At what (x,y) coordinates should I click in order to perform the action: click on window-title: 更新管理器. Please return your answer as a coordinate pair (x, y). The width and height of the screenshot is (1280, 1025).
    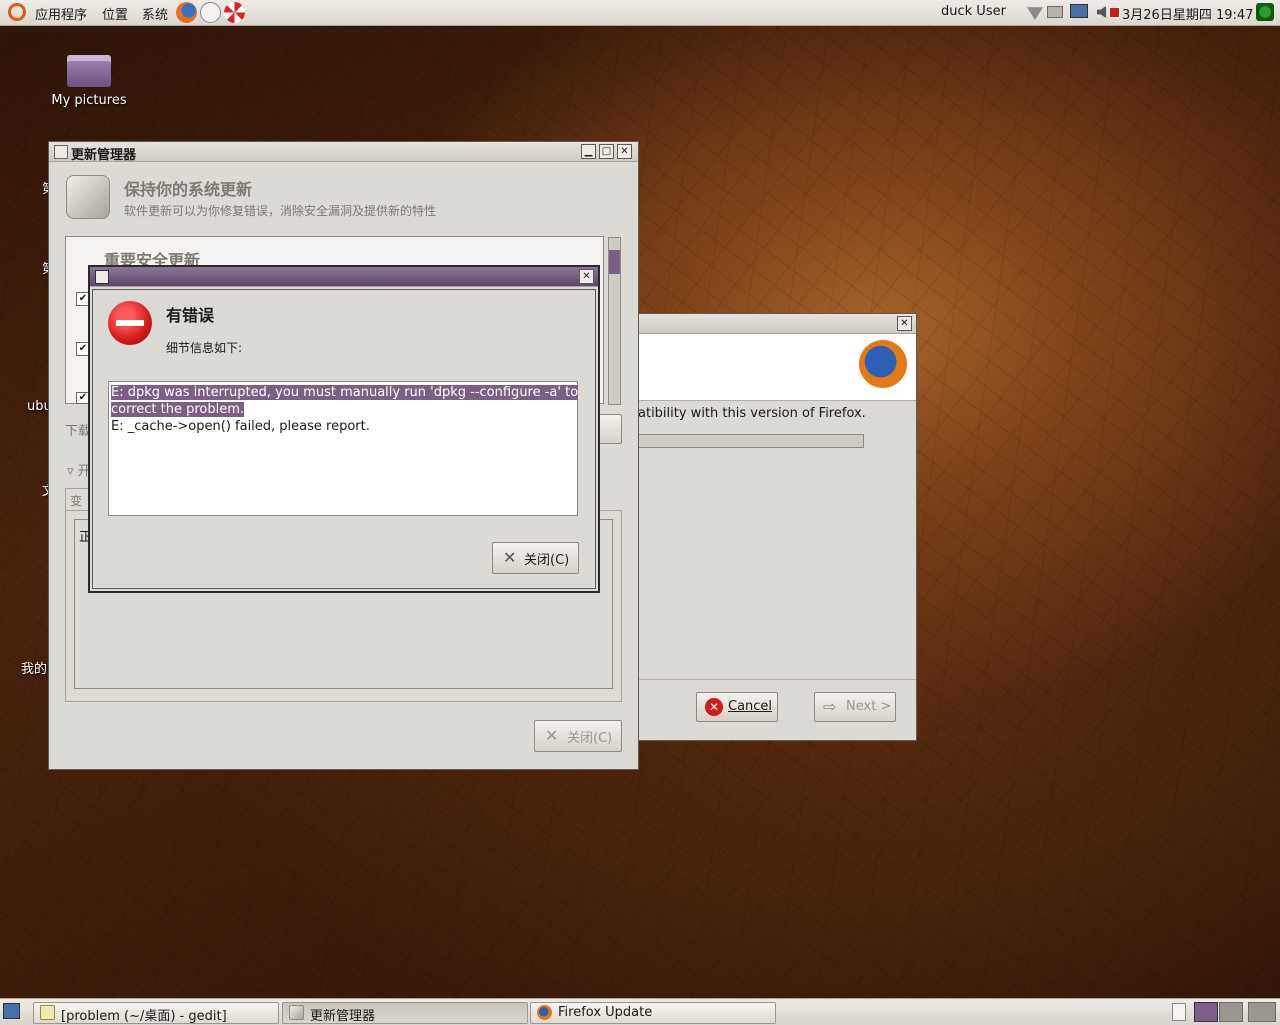
    Looking at the image, I should click on (104, 155).